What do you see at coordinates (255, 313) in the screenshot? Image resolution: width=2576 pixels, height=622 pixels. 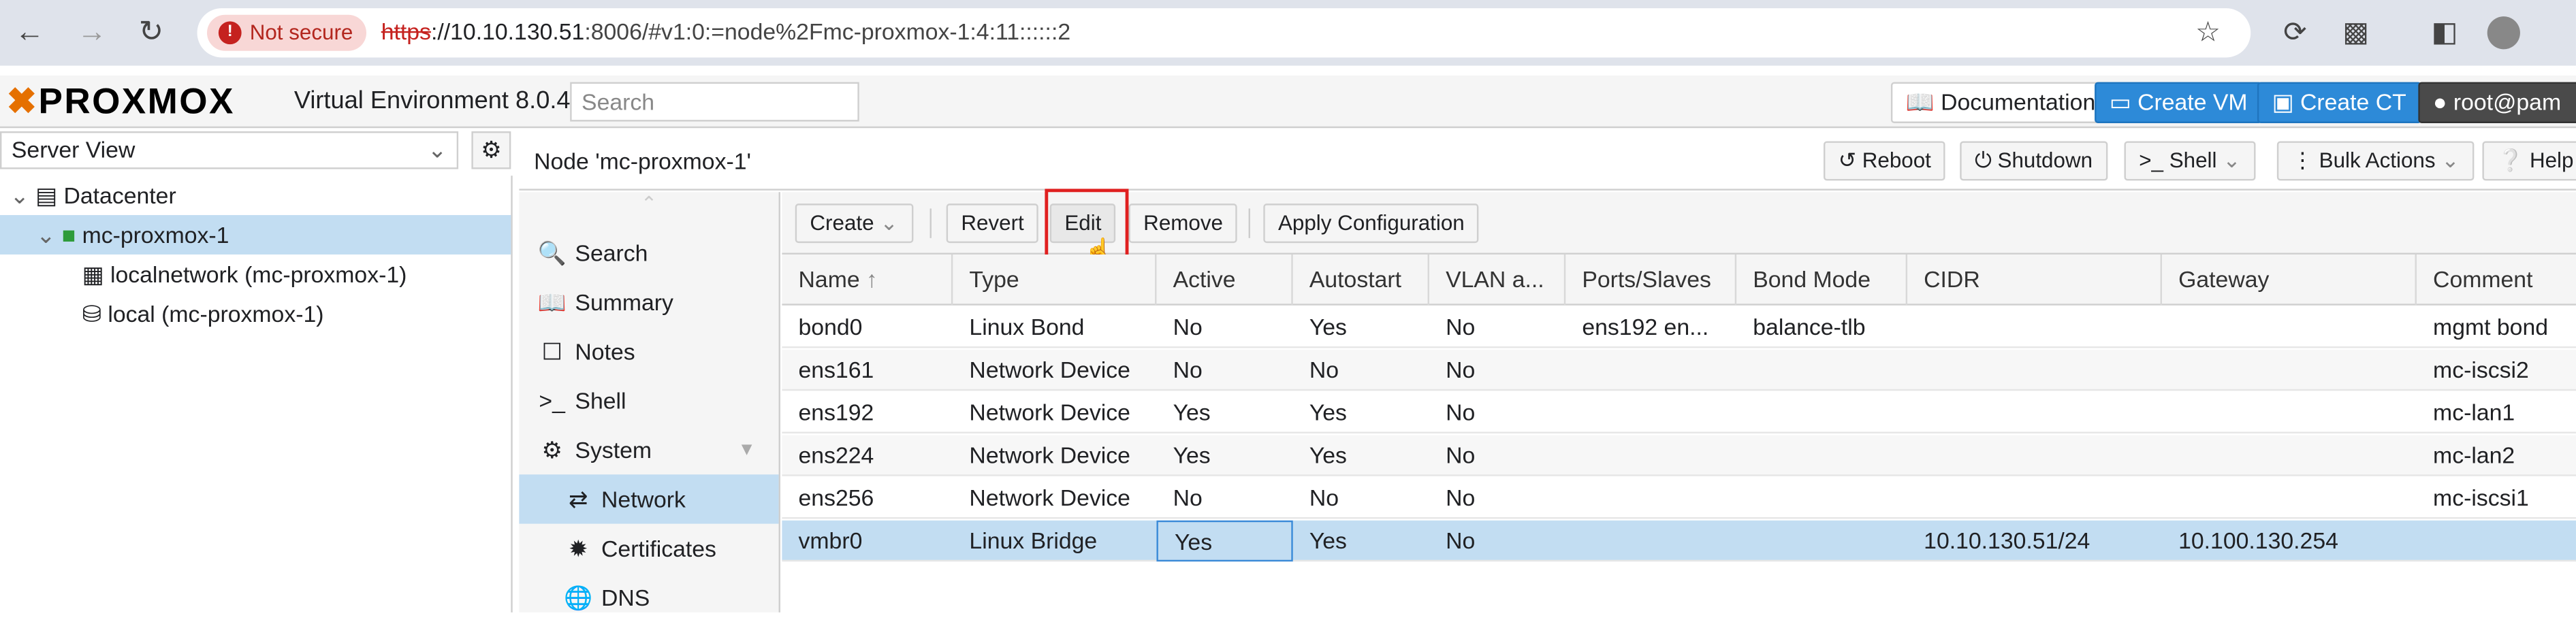 I see `tree-item-local-storage: ⛁ local (mc-proxmox-1)` at bounding box center [255, 313].